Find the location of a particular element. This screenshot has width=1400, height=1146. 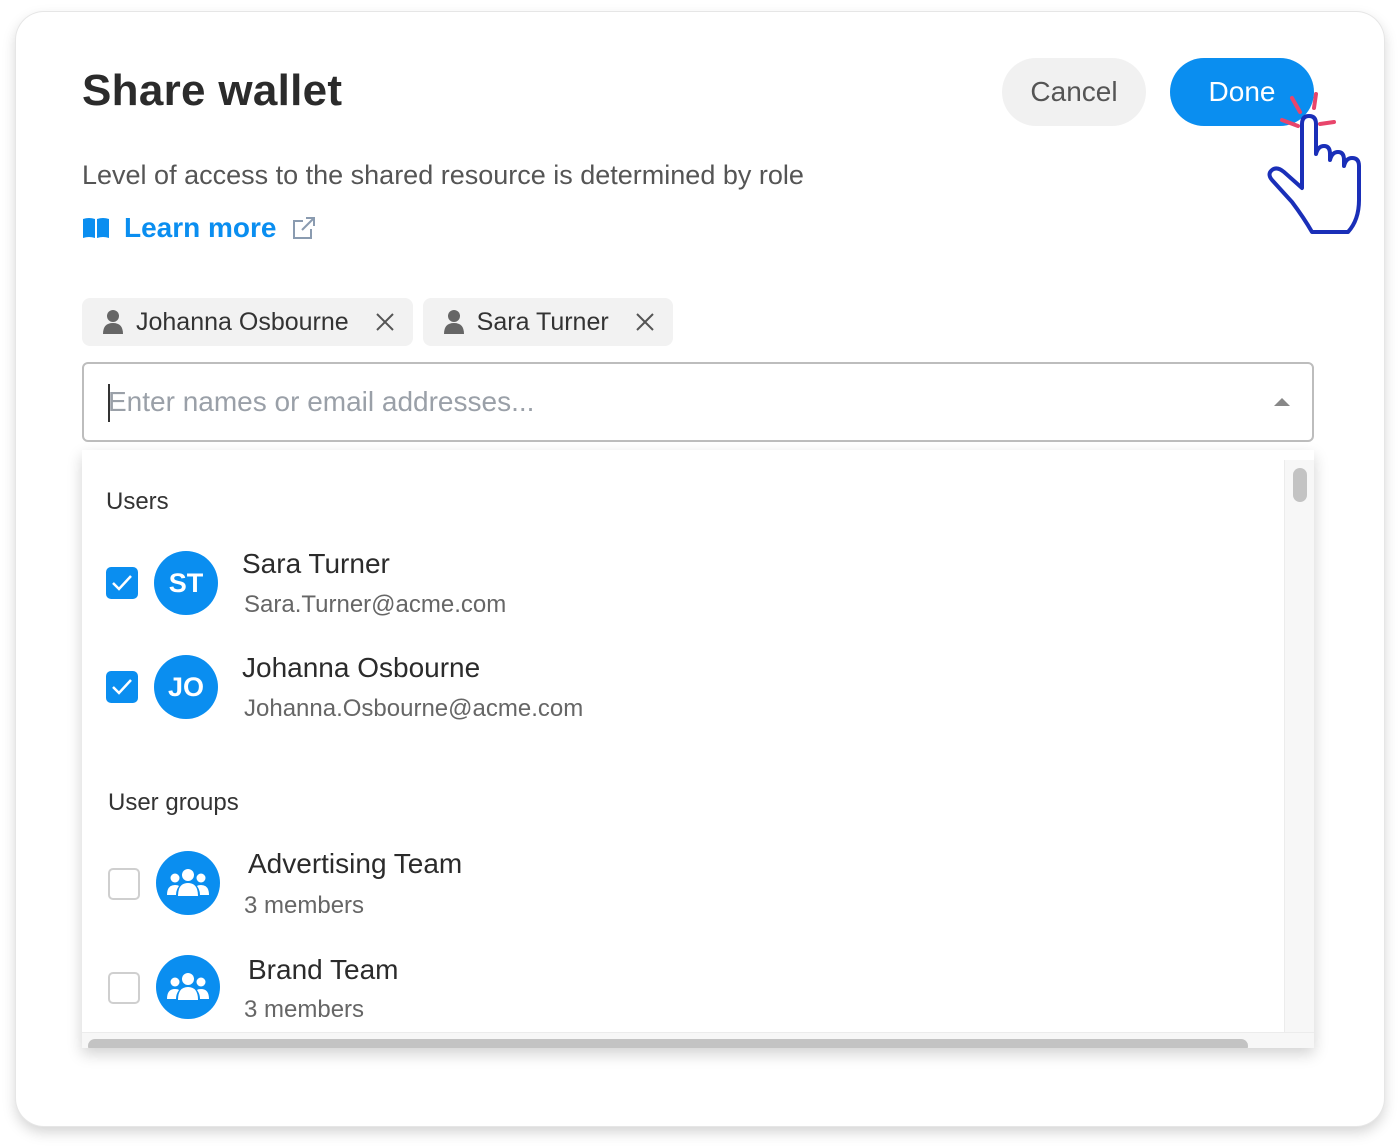

horizontal-scrollbar is located at coordinates (698, 1040).